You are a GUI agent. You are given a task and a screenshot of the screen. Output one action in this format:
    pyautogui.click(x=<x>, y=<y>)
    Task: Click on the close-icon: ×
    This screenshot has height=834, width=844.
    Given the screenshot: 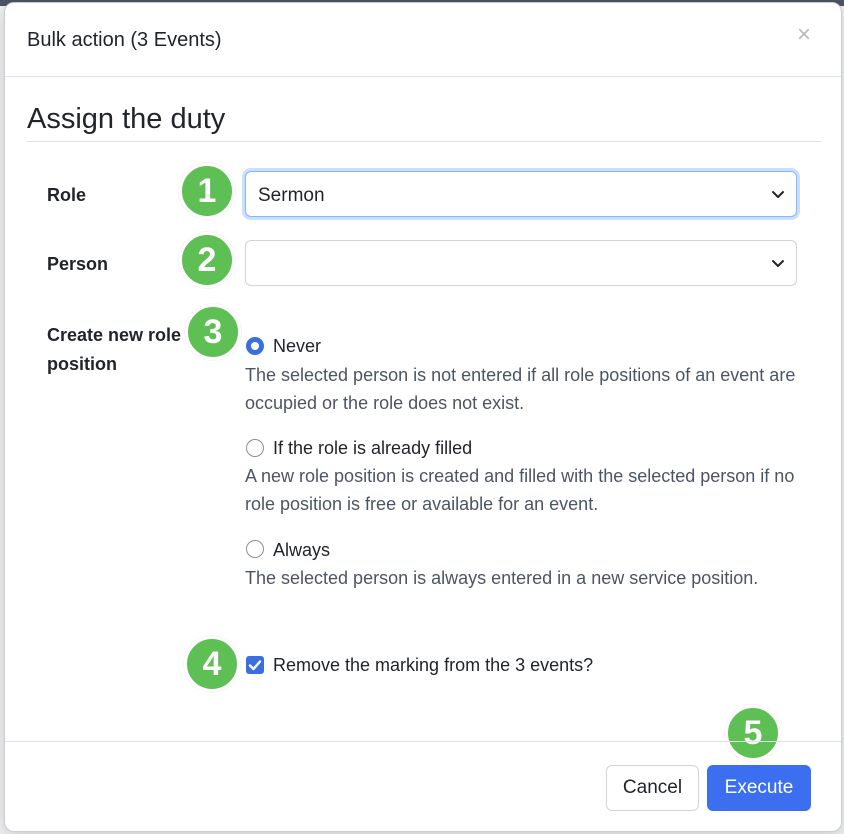 What is the action you would take?
    pyautogui.click(x=804, y=35)
    